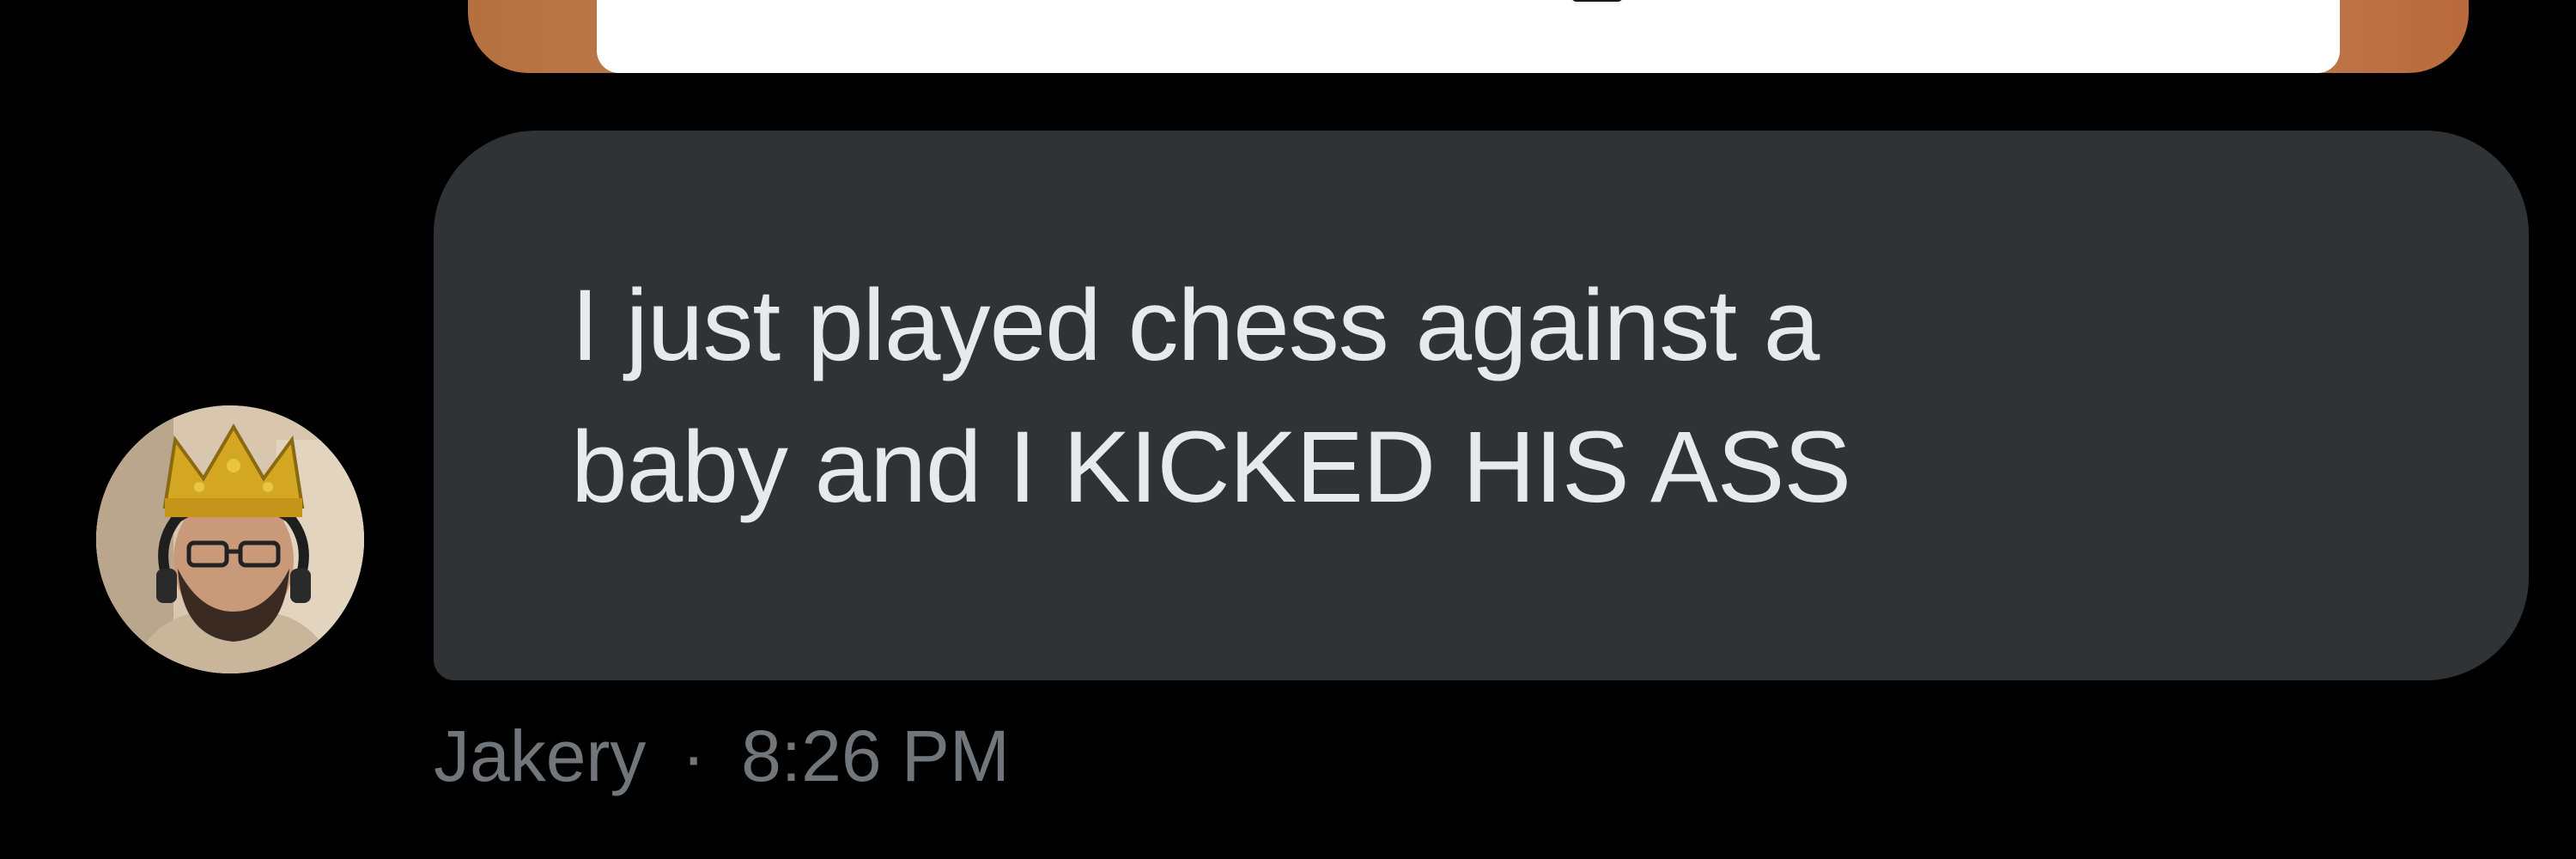 The height and width of the screenshot is (859, 2576). I want to click on previous-message-image, so click(1469, 37).